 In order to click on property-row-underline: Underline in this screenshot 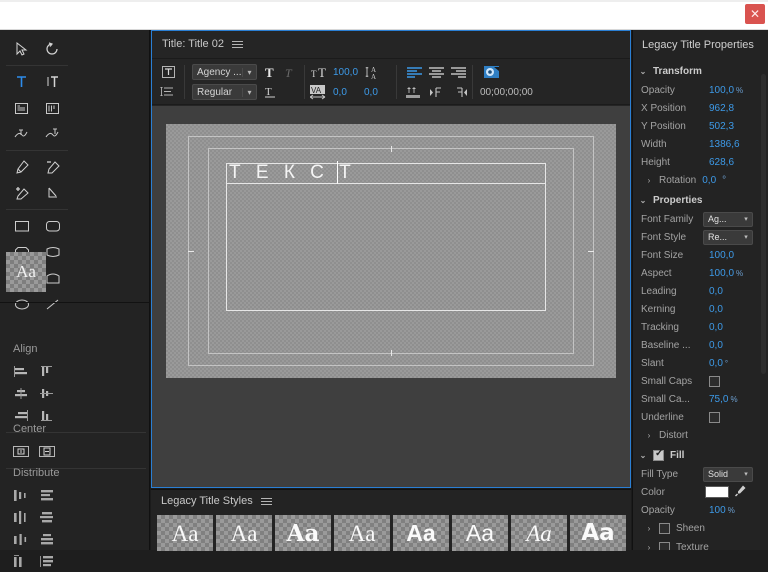, I will do `click(700, 417)`.